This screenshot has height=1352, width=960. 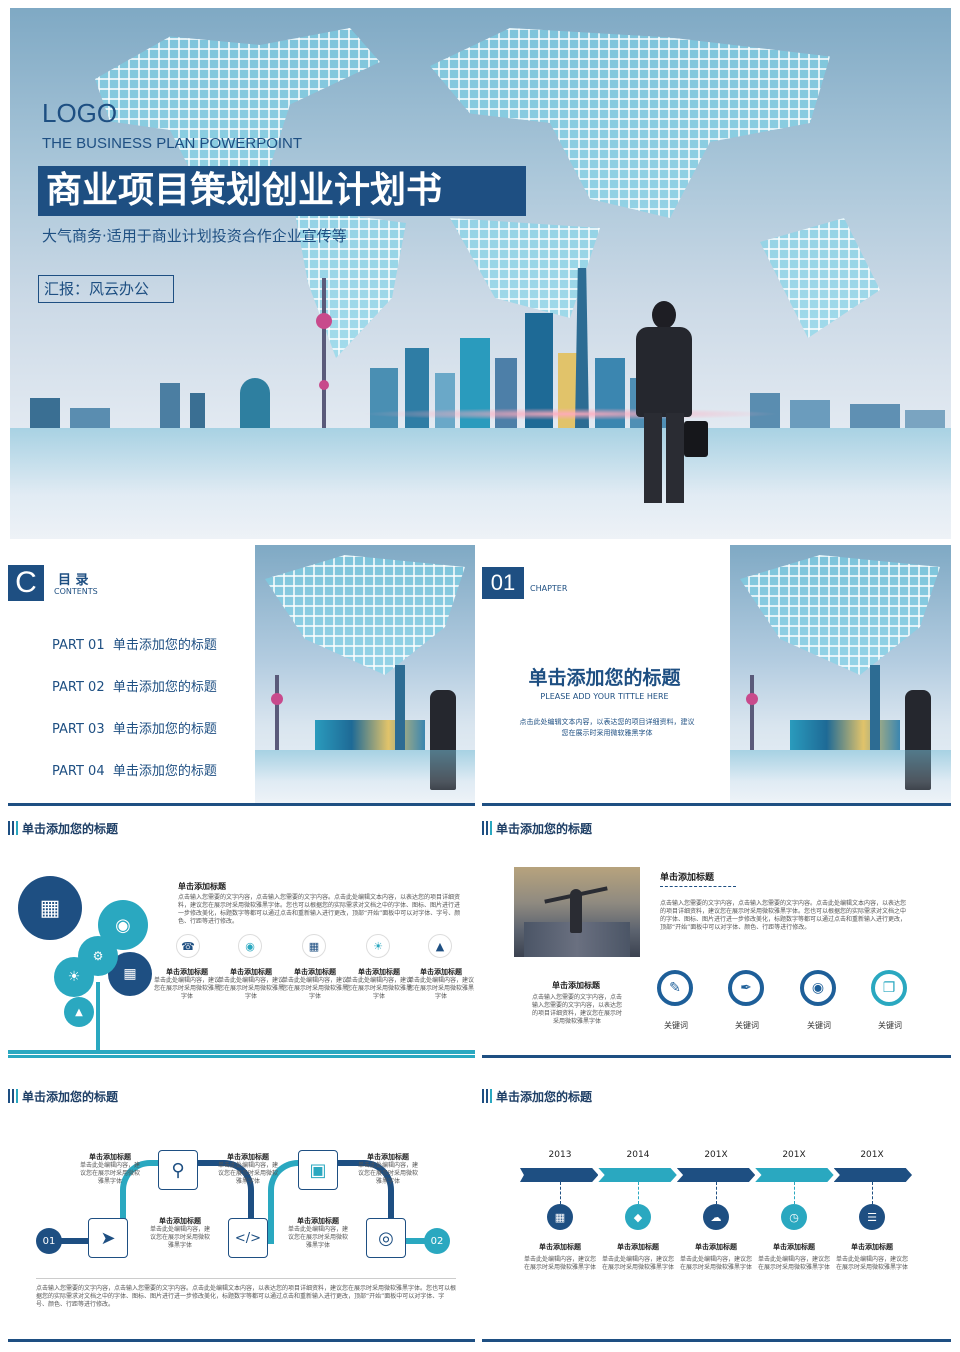 I want to click on success-photo, so click(x=577, y=912).